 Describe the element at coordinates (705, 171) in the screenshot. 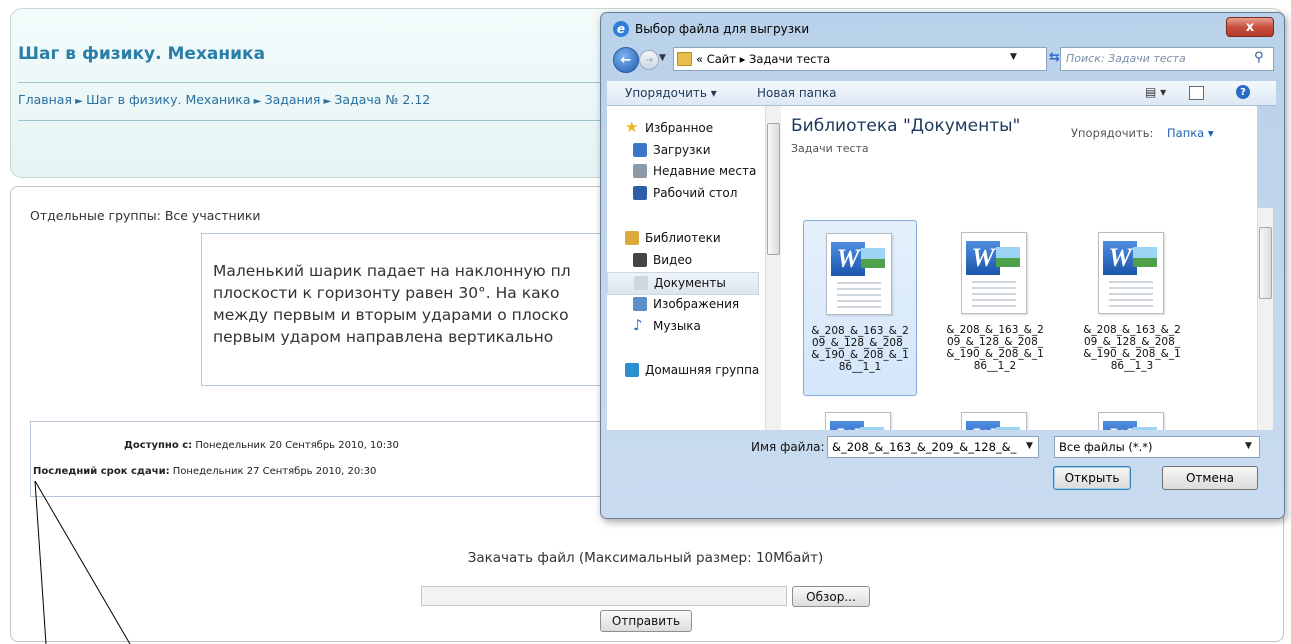

I see `nav-item-label: Недавние места` at that location.